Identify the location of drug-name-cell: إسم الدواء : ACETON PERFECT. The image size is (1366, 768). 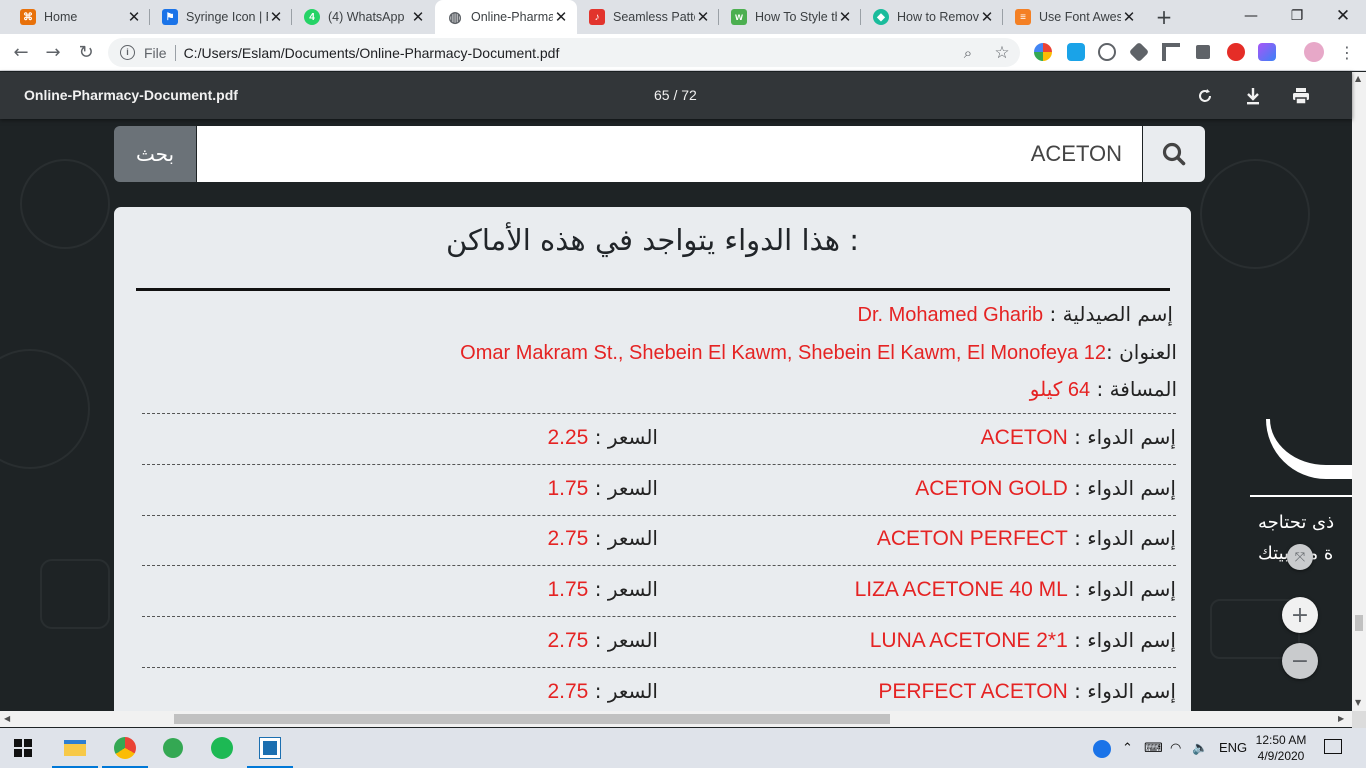
(1026, 538).